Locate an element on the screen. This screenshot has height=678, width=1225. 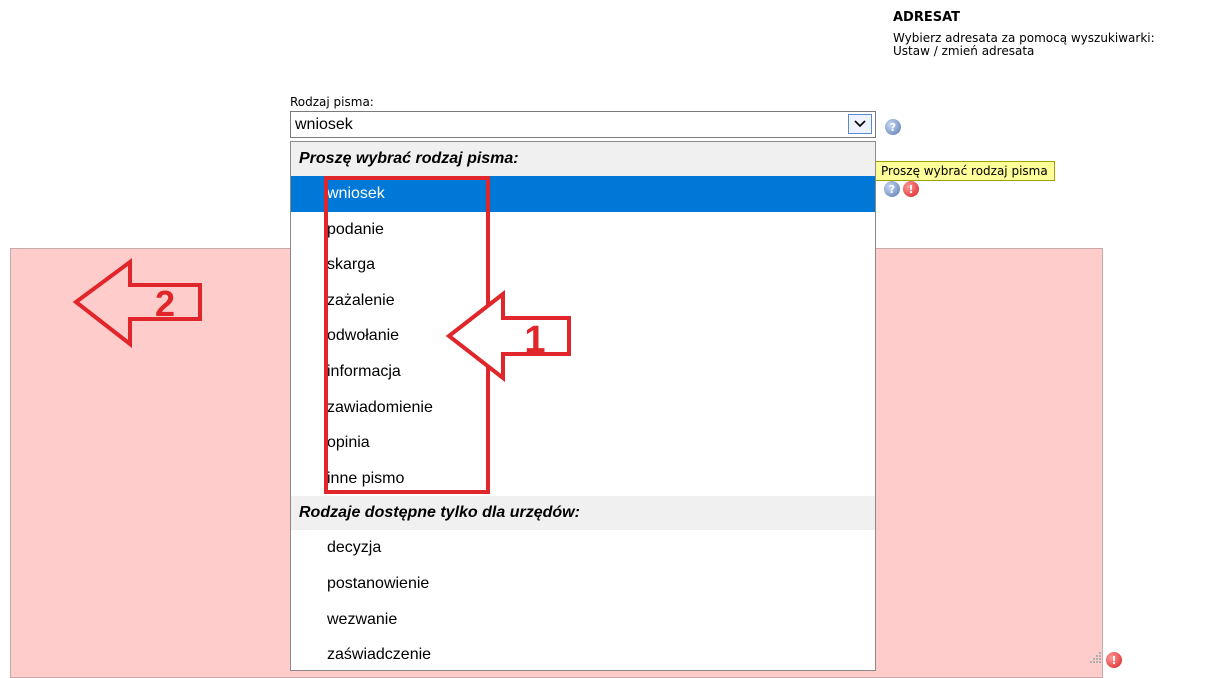
option-wezwanie: wezwanie is located at coordinates (583, 620).